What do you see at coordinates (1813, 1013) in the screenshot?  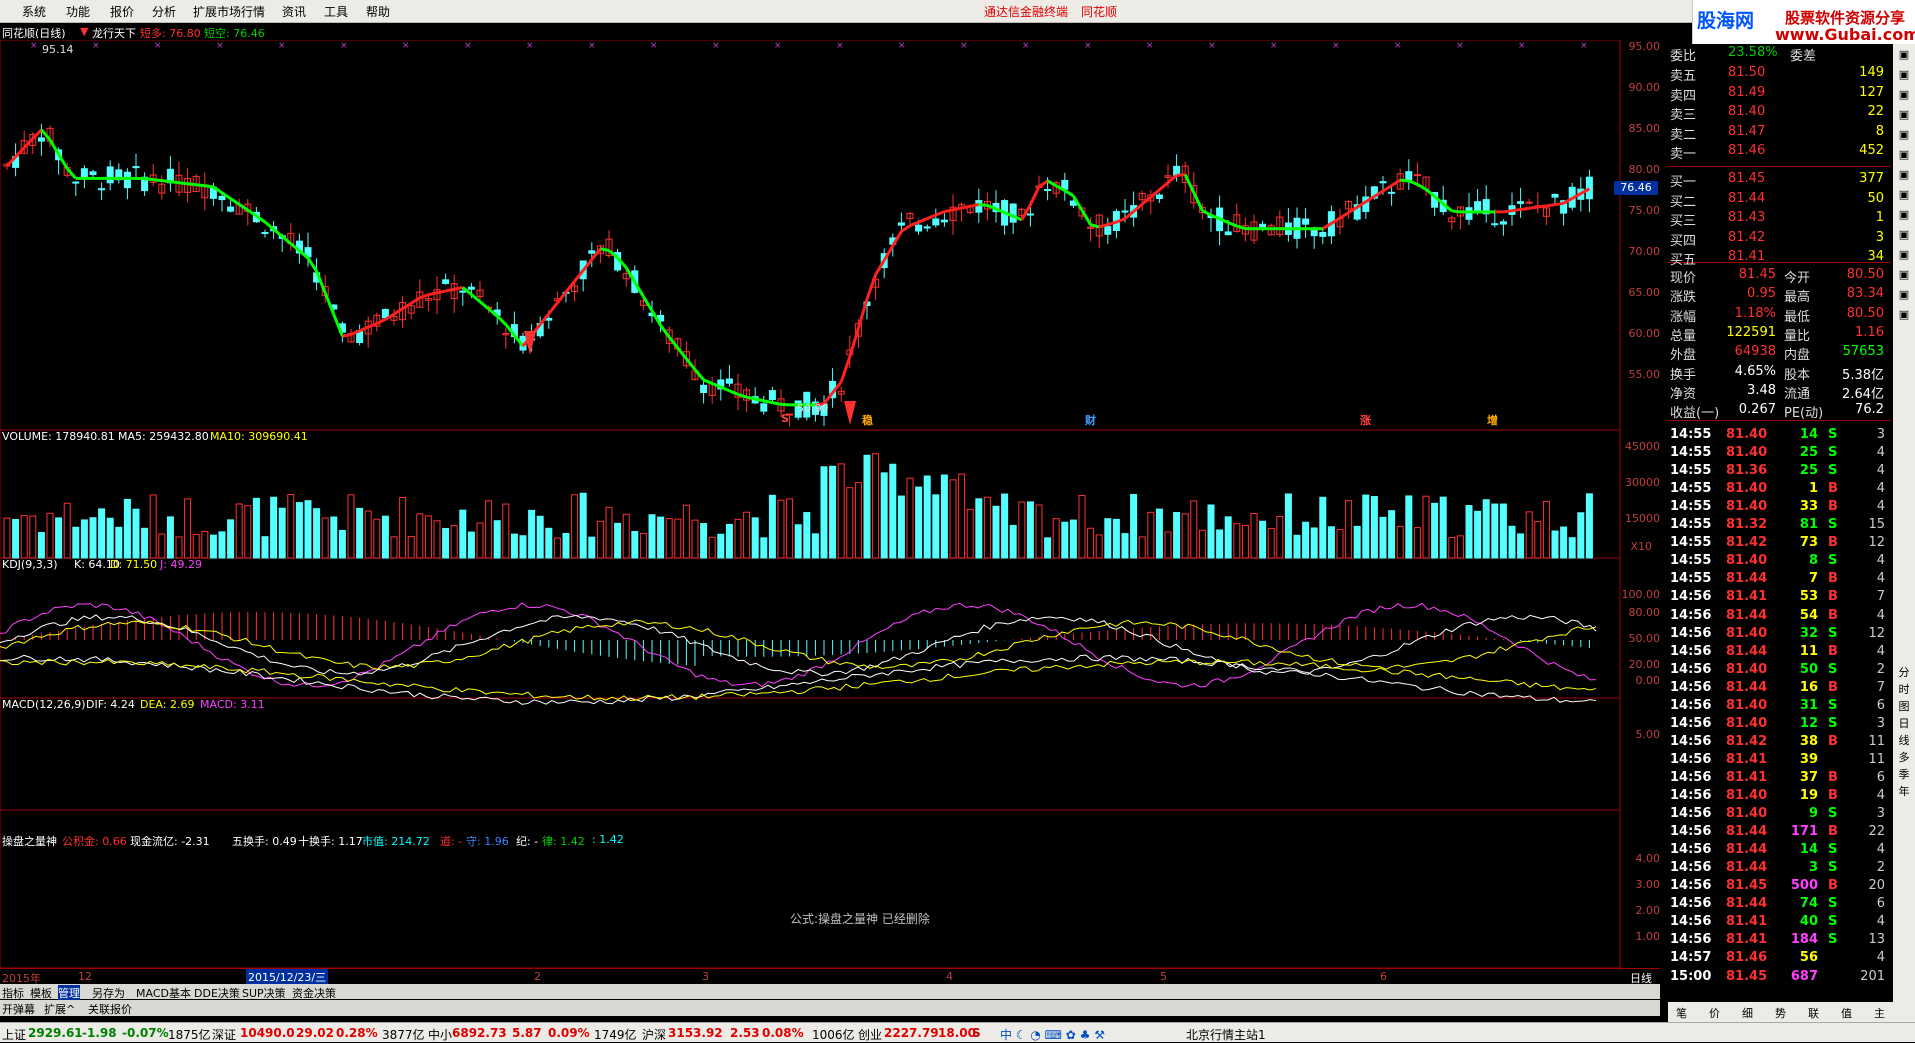 I see `panel-tab: 联` at bounding box center [1813, 1013].